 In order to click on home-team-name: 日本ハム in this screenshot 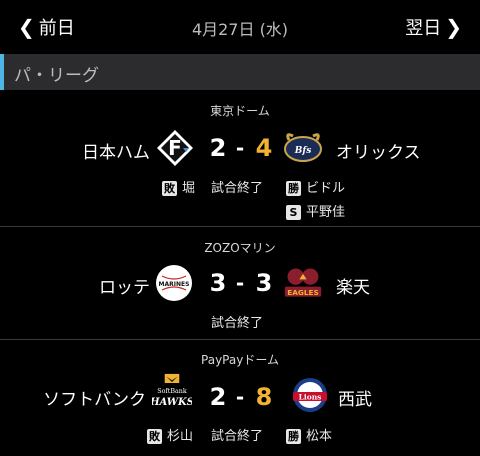, I will do `click(116, 153)`.